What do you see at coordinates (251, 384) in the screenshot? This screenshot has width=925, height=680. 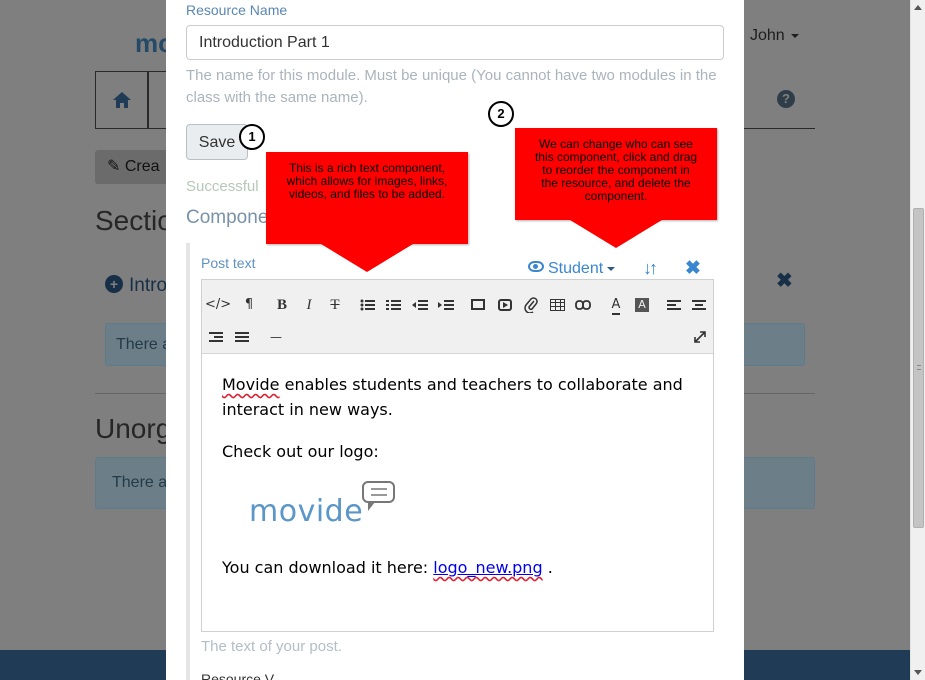 I see `misspelled-word: Movide` at bounding box center [251, 384].